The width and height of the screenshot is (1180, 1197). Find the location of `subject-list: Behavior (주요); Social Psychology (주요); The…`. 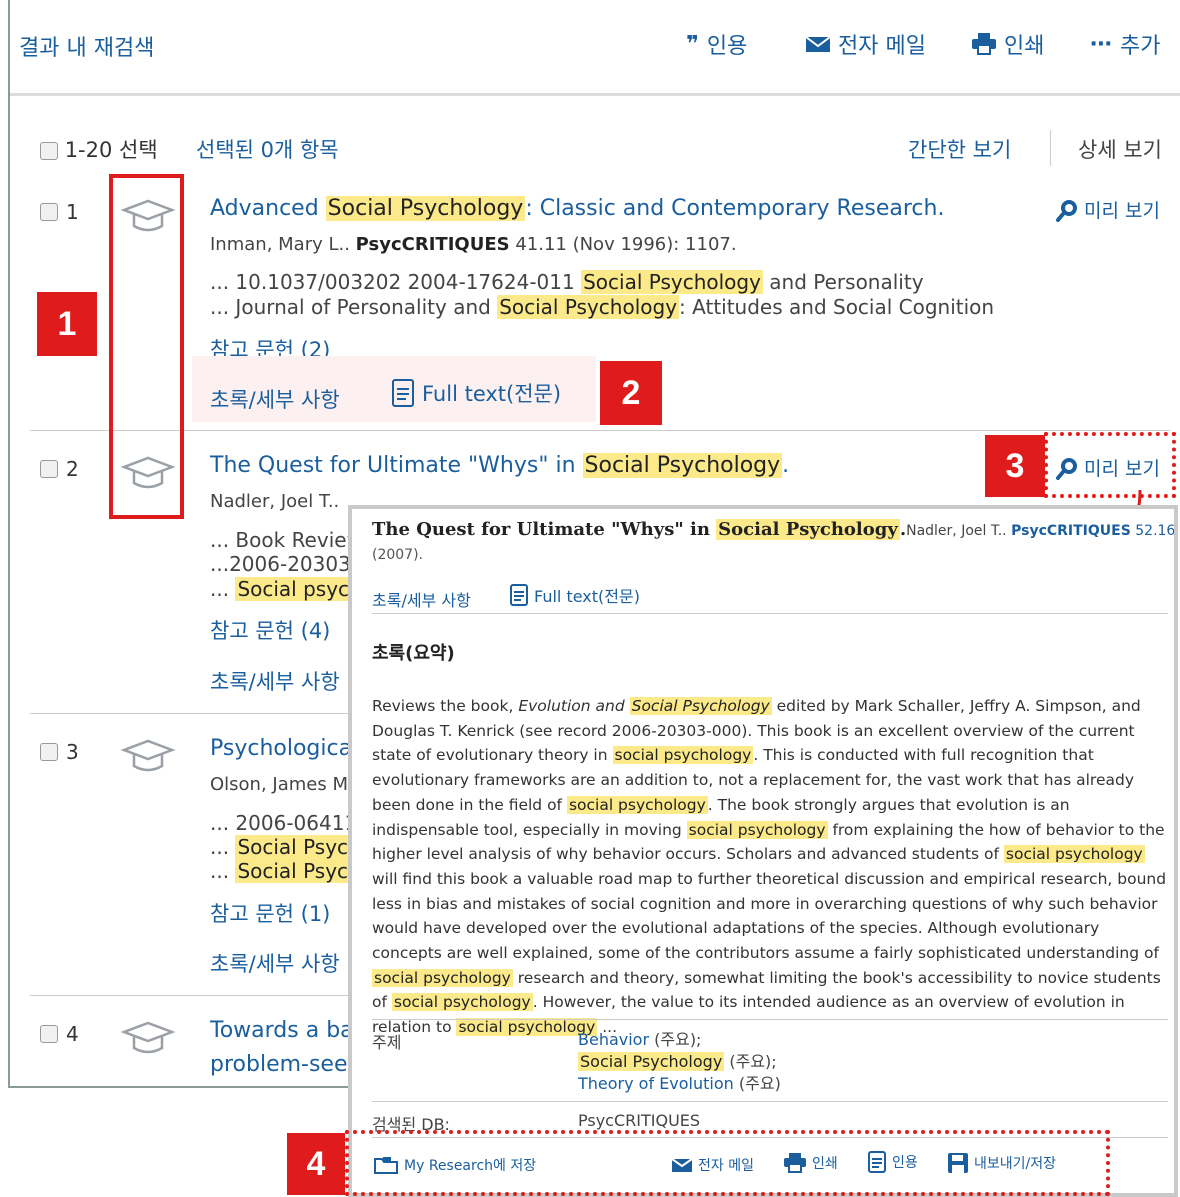

subject-list: Behavior (주요); Social Psychology (주요); The… is located at coordinates (679, 1062).